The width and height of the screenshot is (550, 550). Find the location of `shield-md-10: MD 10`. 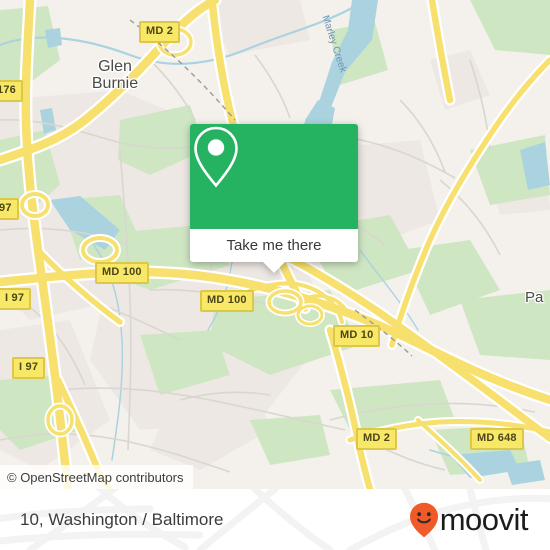

shield-md-10: MD 10 is located at coordinates (357, 336).